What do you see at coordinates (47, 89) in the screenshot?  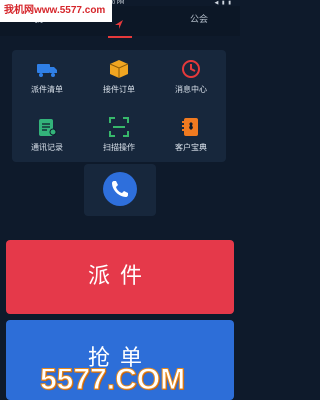 I see `tile-label: 派件清单` at bounding box center [47, 89].